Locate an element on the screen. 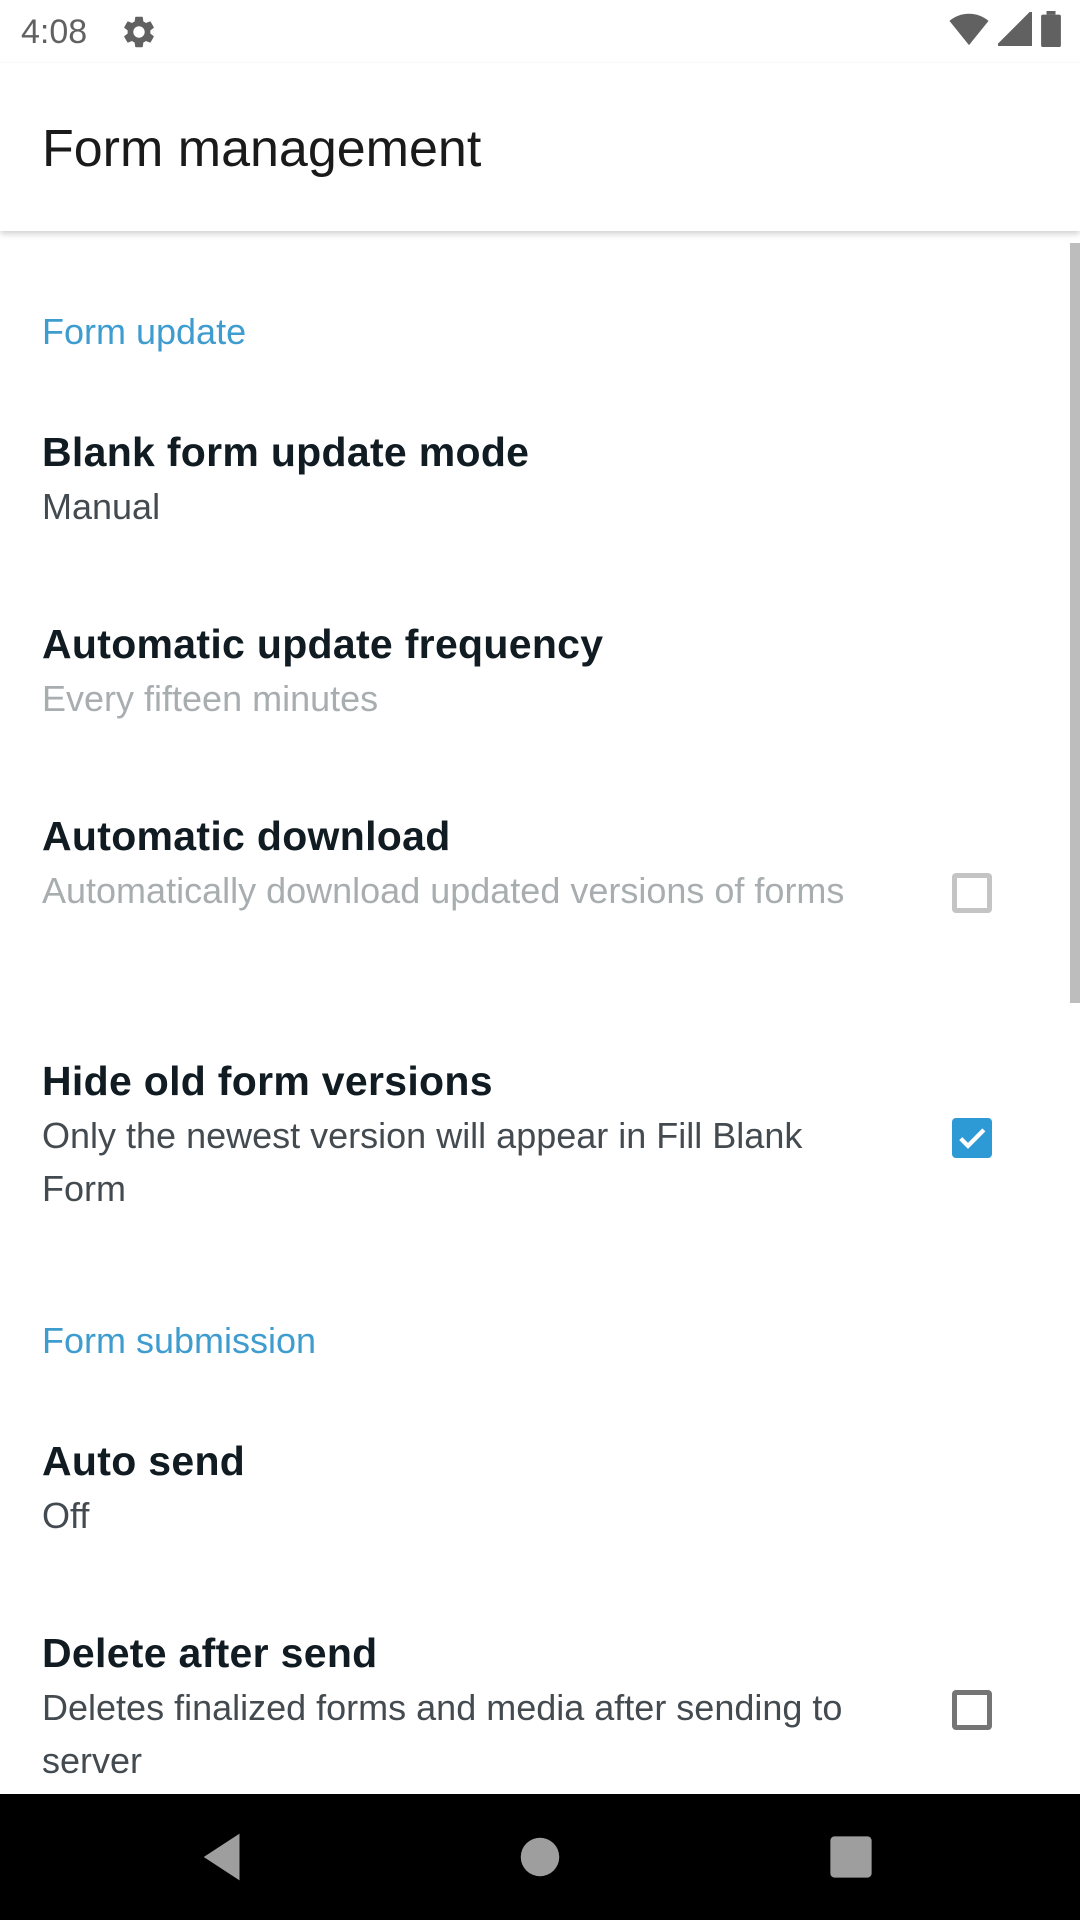  pref-summary: Off is located at coordinates (66, 1515).